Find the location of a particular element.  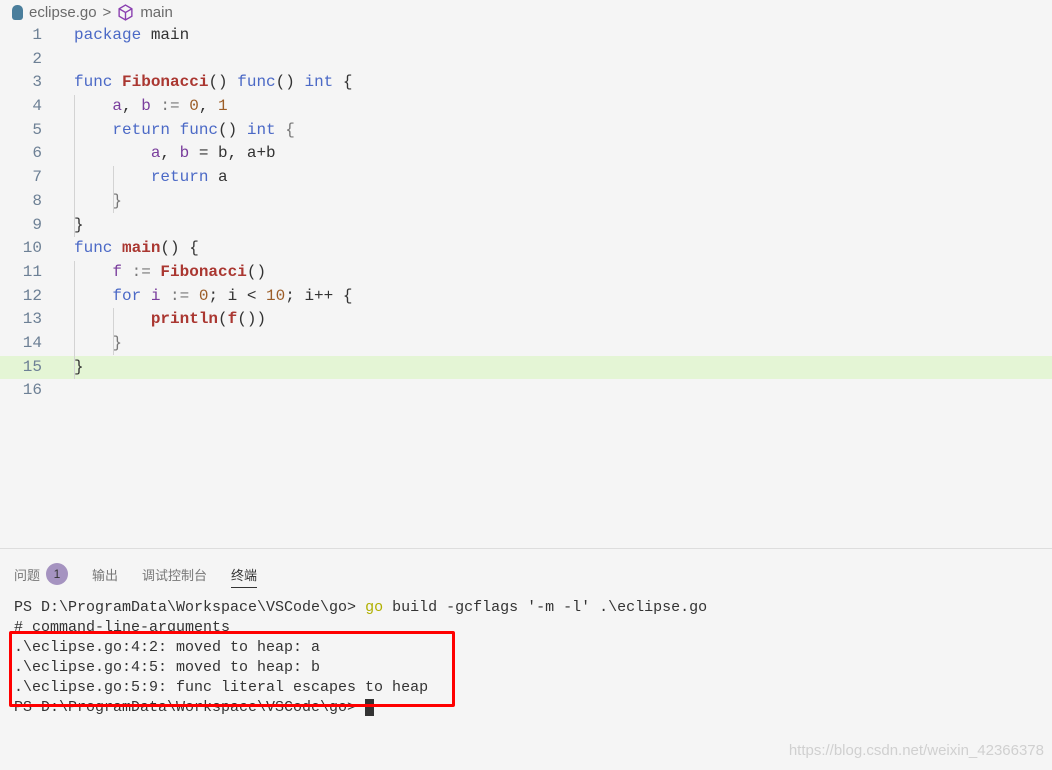

breadcrumb: eclipse.go > main is located at coordinates (92, 12).